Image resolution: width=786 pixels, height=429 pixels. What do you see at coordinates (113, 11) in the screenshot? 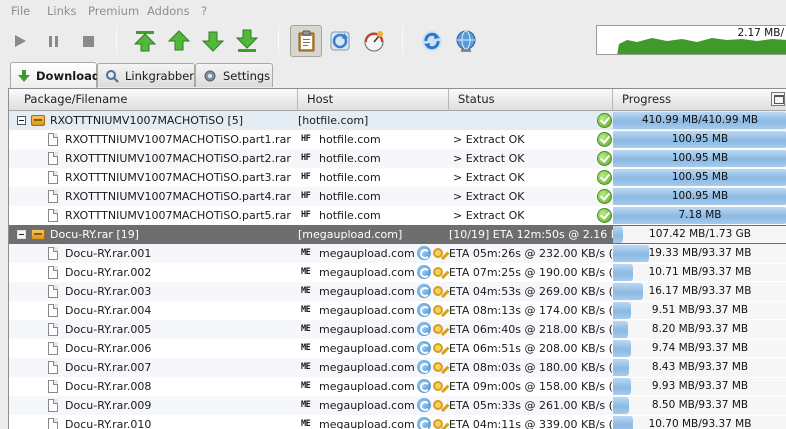
I see `menu-premium: Premium` at bounding box center [113, 11].